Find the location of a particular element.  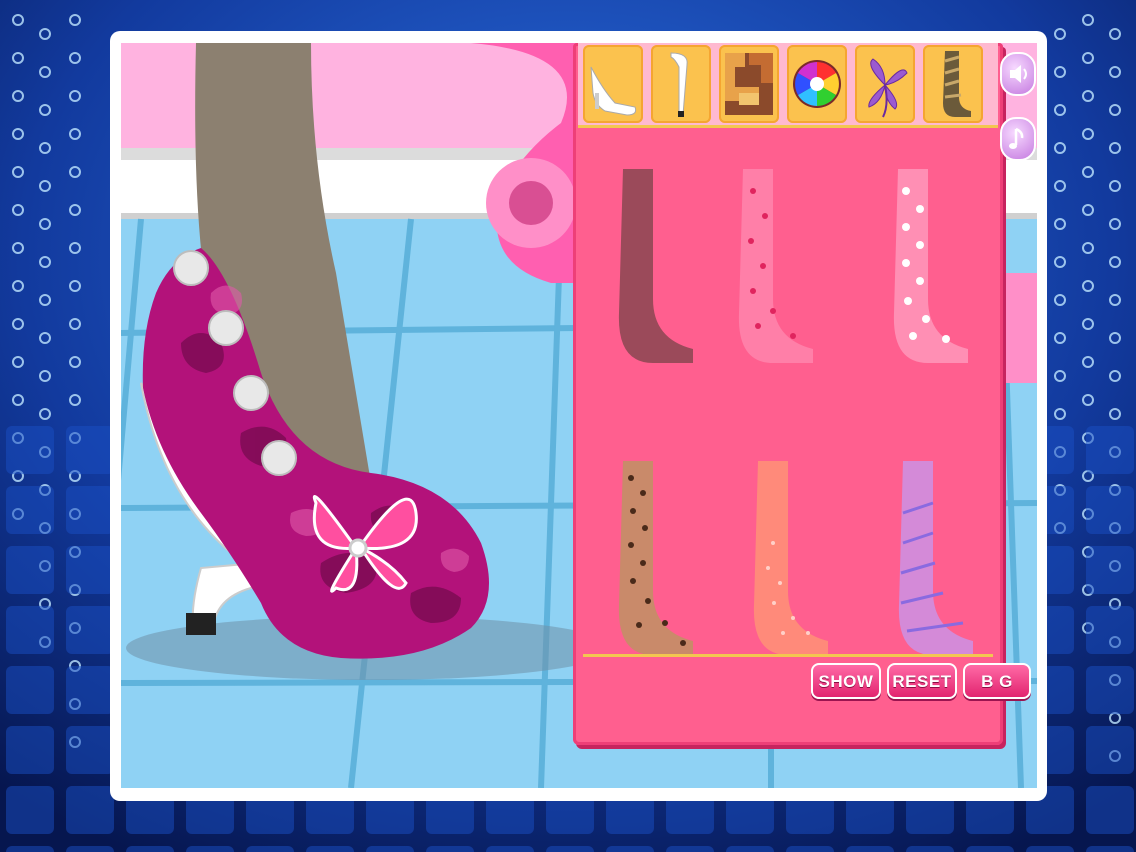

sound-toggle-button is located at coordinates (1018, 74).